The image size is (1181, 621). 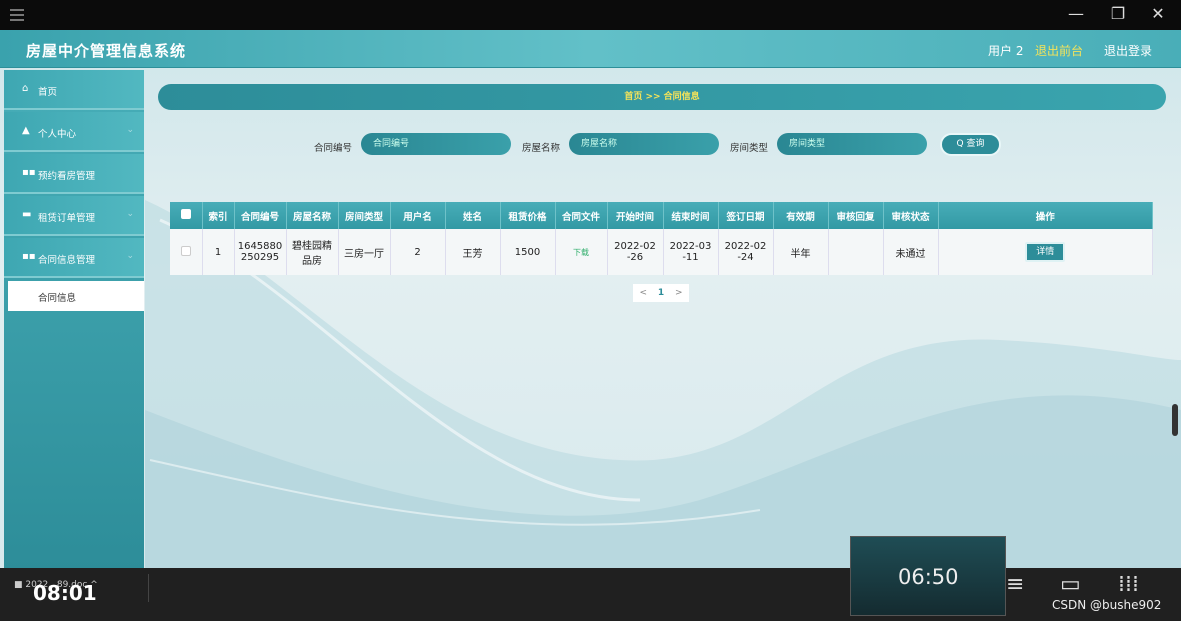 I want to click on playlist-icon: ≡, so click(x=1015, y=584).